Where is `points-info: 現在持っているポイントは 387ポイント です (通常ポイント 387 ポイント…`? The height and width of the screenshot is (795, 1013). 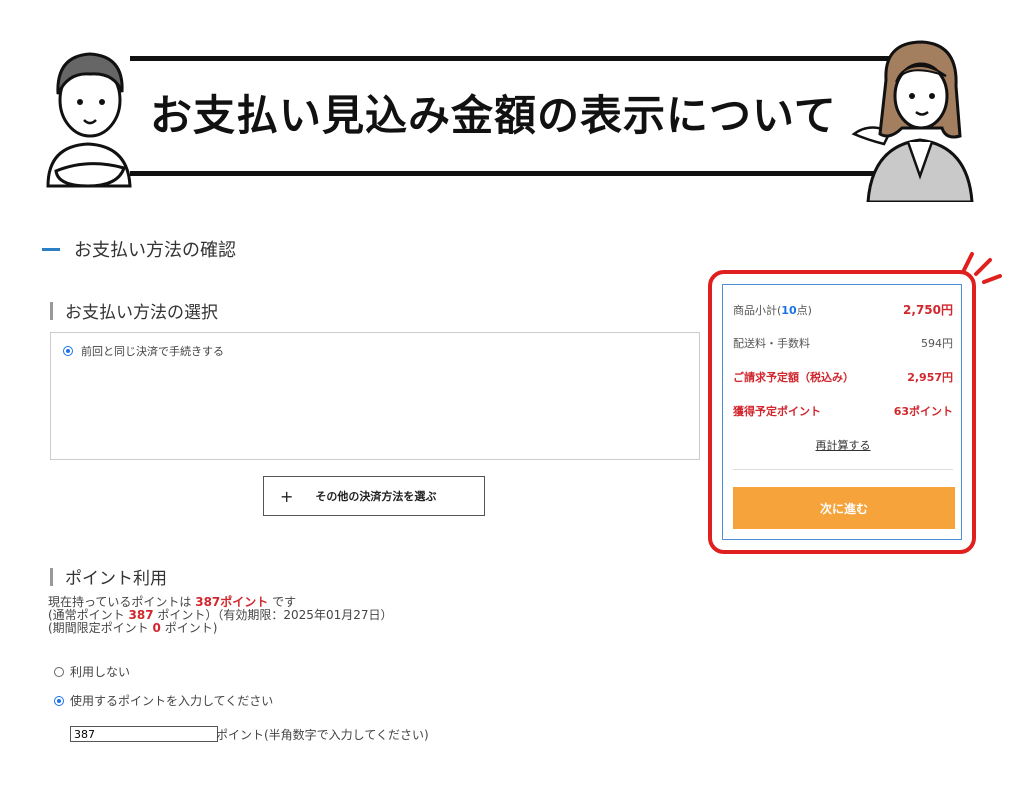
points-info: 現在持っているポイントは 387ポイント です (通常ポイント 387 ポイント… is located at coordinates (220, 615).